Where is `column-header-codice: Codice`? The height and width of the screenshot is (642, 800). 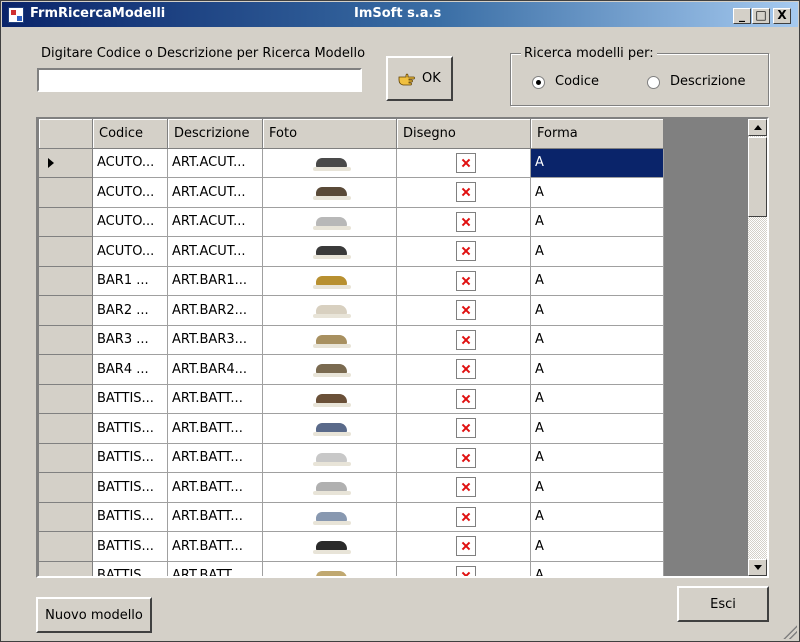 column-header-codice: Codice is located at coordinates (130, 134).